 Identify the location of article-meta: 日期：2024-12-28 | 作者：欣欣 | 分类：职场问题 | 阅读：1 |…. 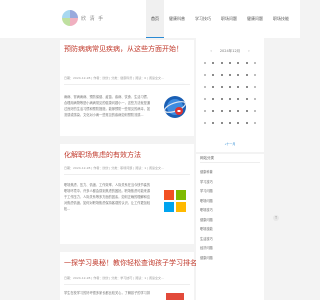
(114, 168).